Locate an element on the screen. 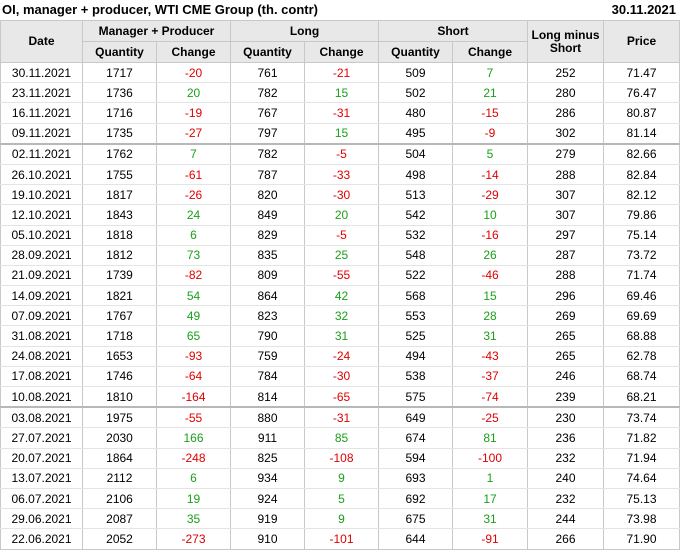  mp-quantity-cell: 1767 is located at coordinates (119, 316).